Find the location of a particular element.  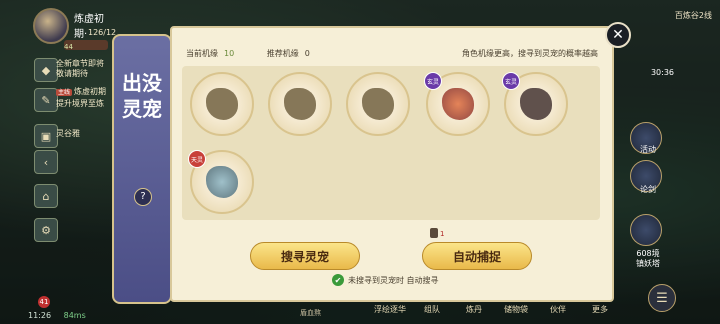

right-hud: 百炼谷2线 30:36 活动 论剑 608境 镇妖塔 ☰ is located at coordinates (670, 162).